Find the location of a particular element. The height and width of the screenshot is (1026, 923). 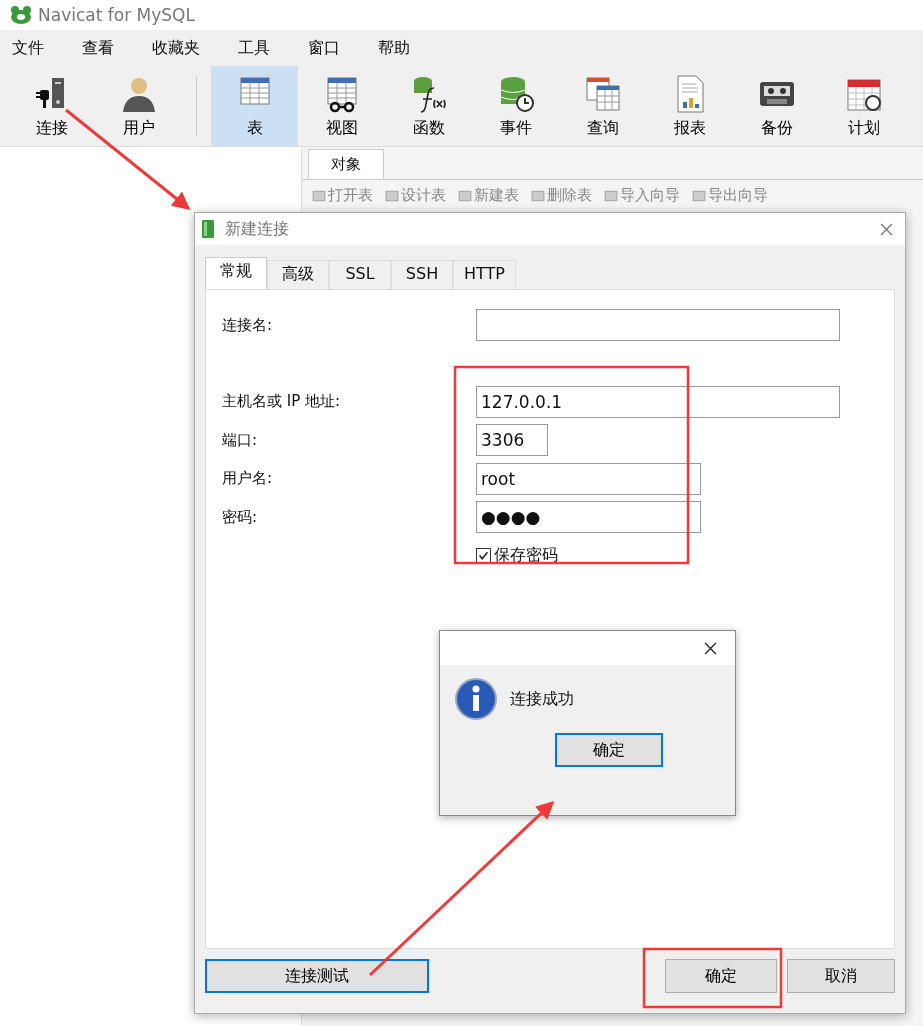

book-icon is located at coordinates (208, 229).